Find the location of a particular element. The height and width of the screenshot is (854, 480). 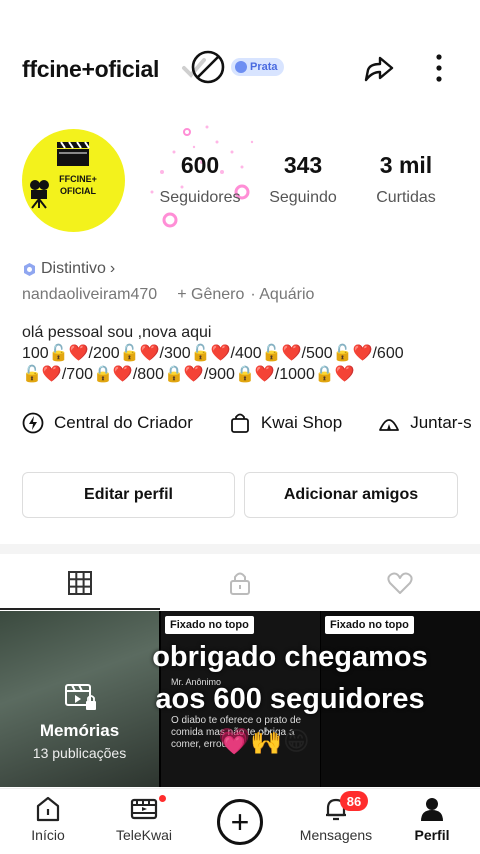

bio-line: 100🔓❤️/200🔓❤️/300🔓❤️/400🔓❤️/500🔓❤️/600 is located at coordinates (213, 353).